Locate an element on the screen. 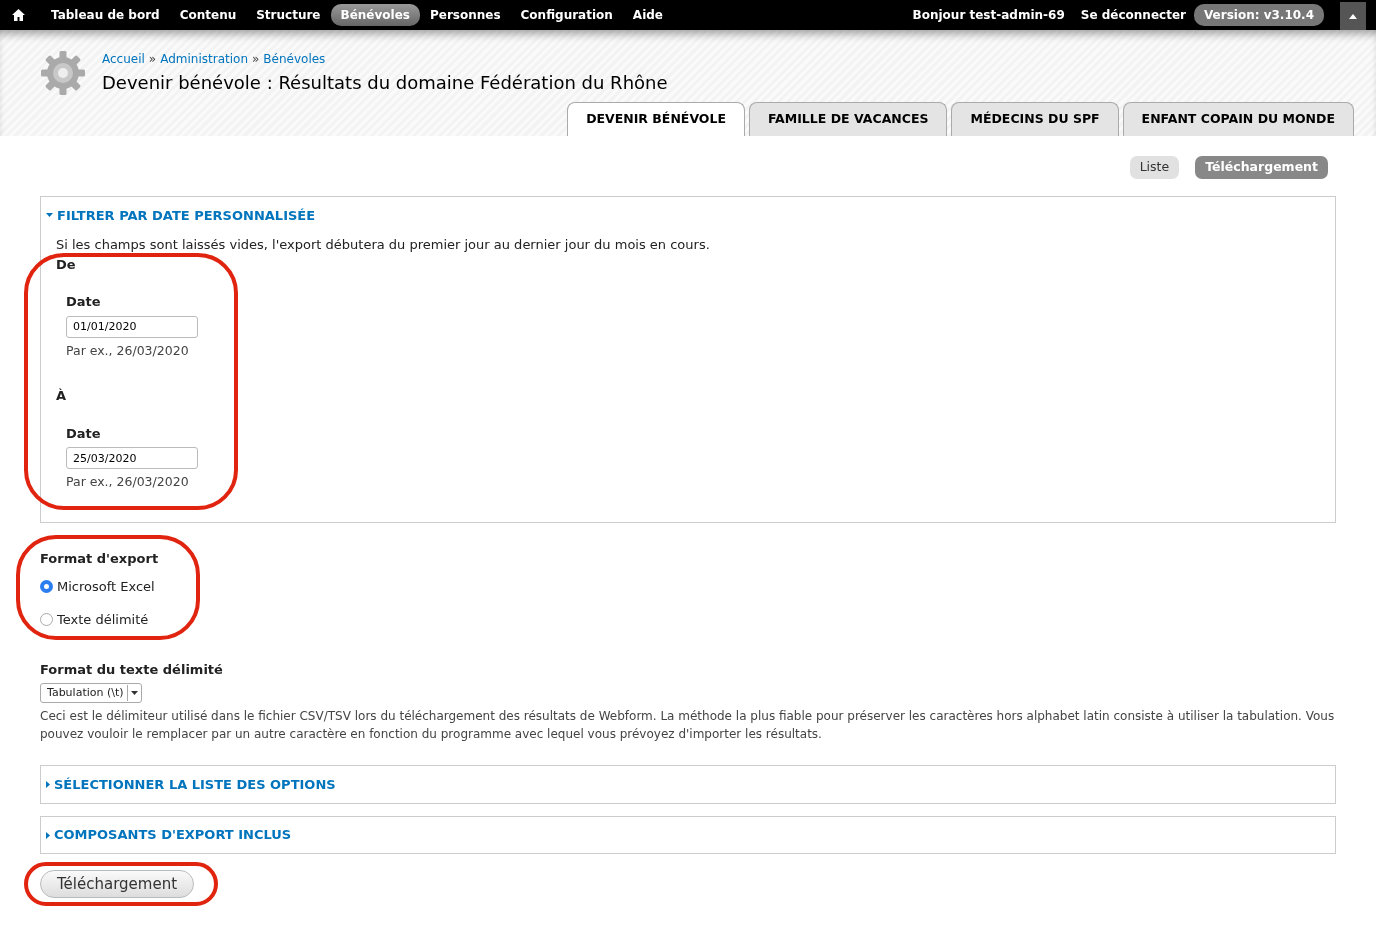 This screenshot has width=1376, height=945. breadcrumb-link: Accueil is located at coordinates (123, 59).